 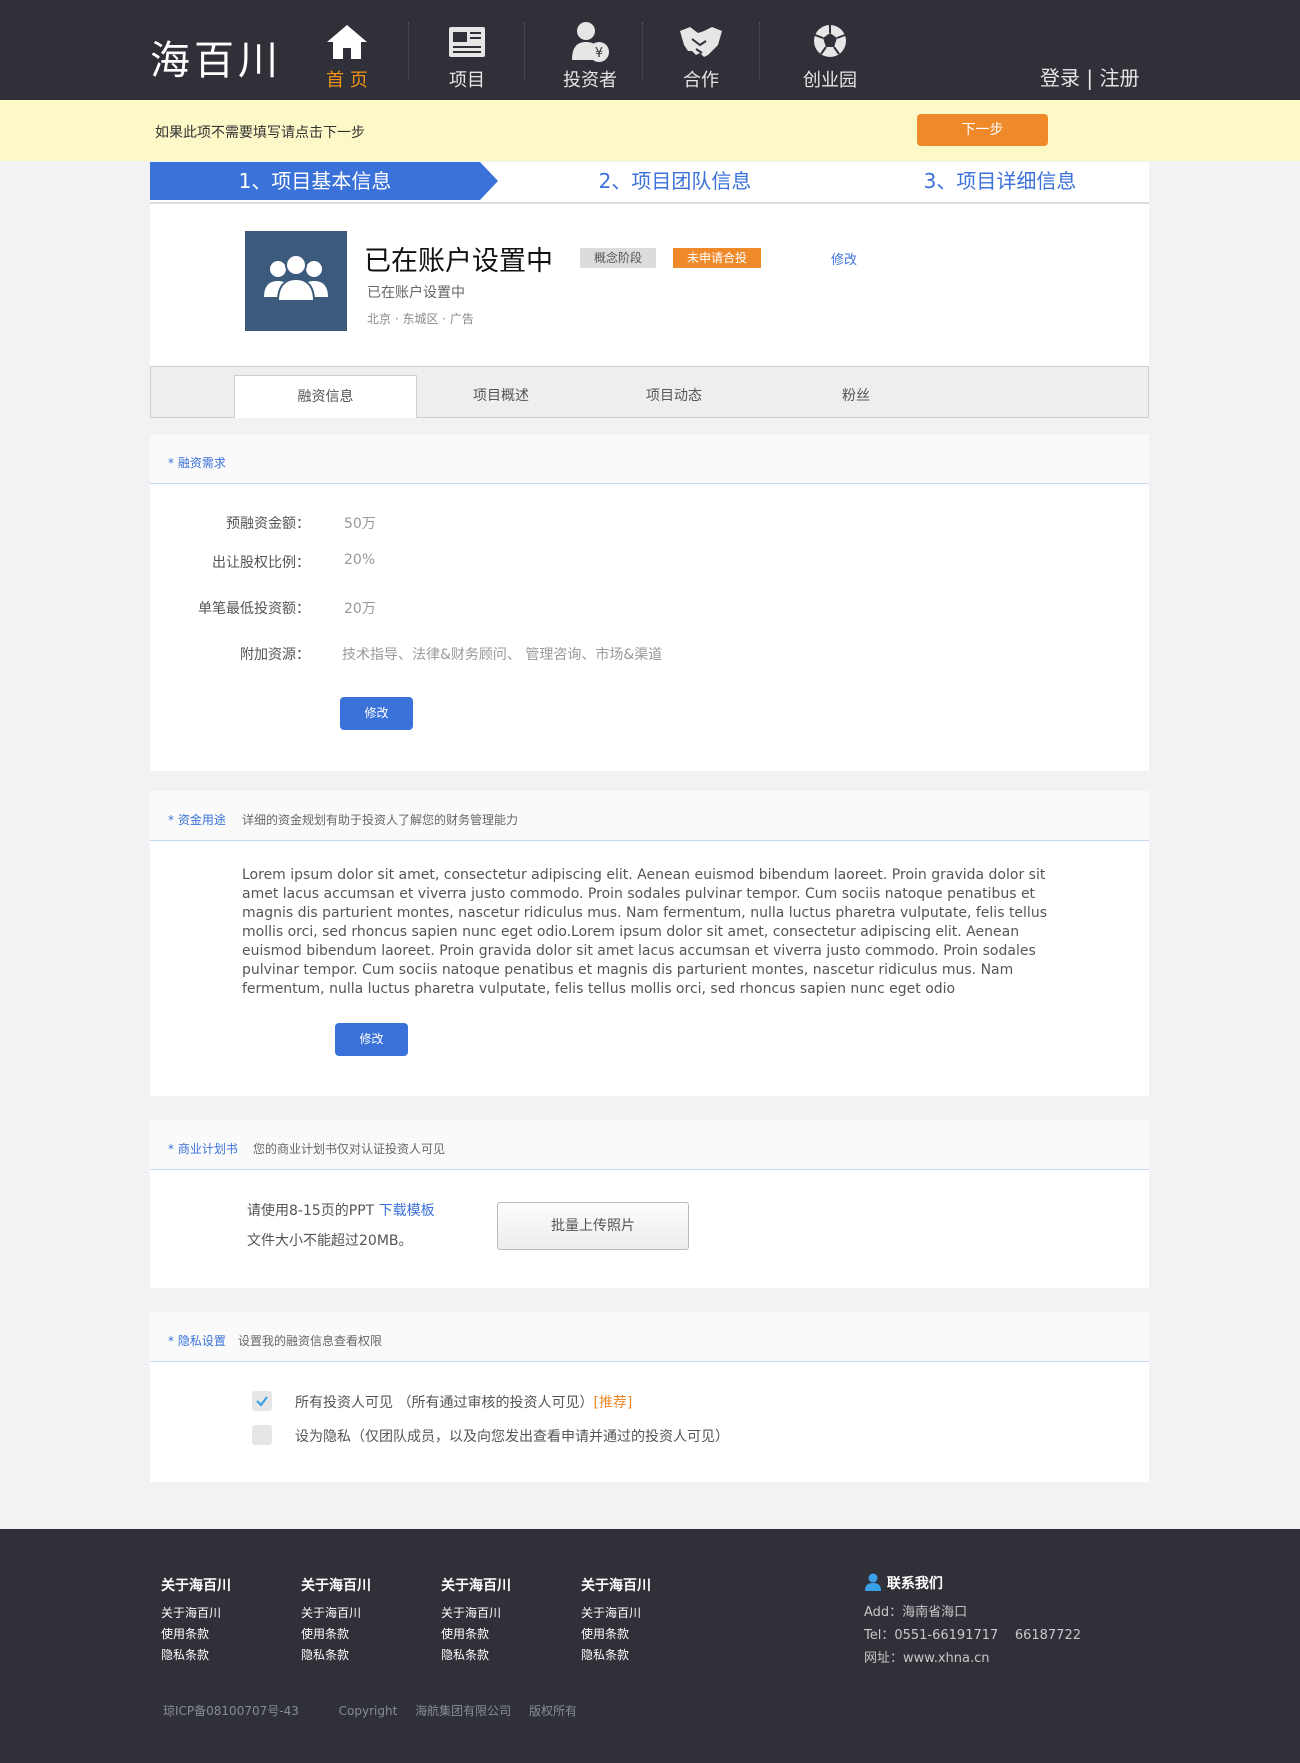 I want to click on edit-usage-button: 修改, so click(x=371, y=1039).